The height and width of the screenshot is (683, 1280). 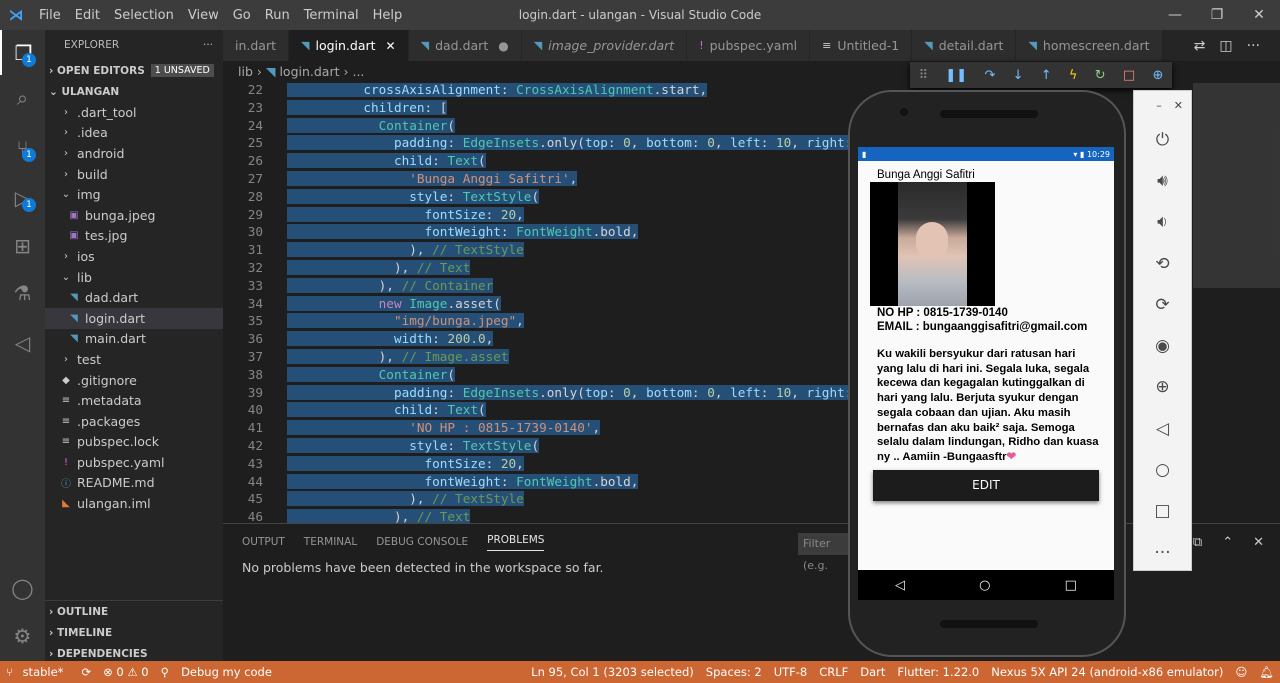 What do you see at coordinates (349, 45) in the screenshot?
I see `tab-login-dart: ◥ login.dart ✕` at bounding box center [349, 45].